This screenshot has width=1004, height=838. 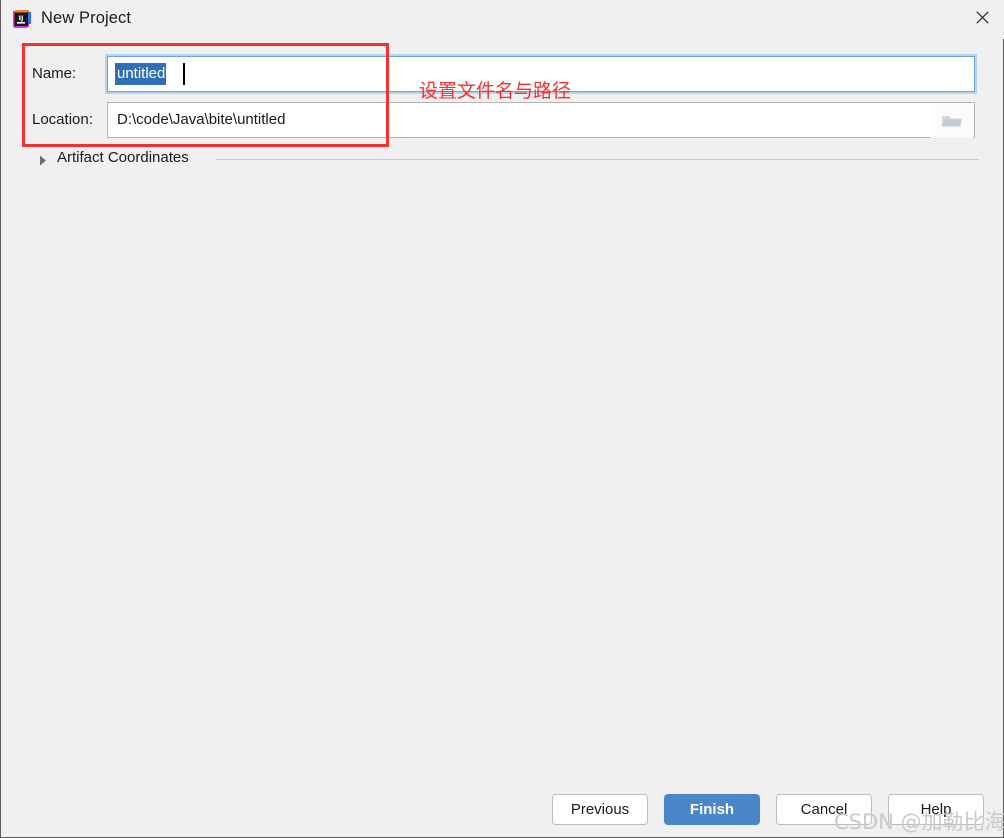 I want to click on expander-separator, so click(x=597, y=159).